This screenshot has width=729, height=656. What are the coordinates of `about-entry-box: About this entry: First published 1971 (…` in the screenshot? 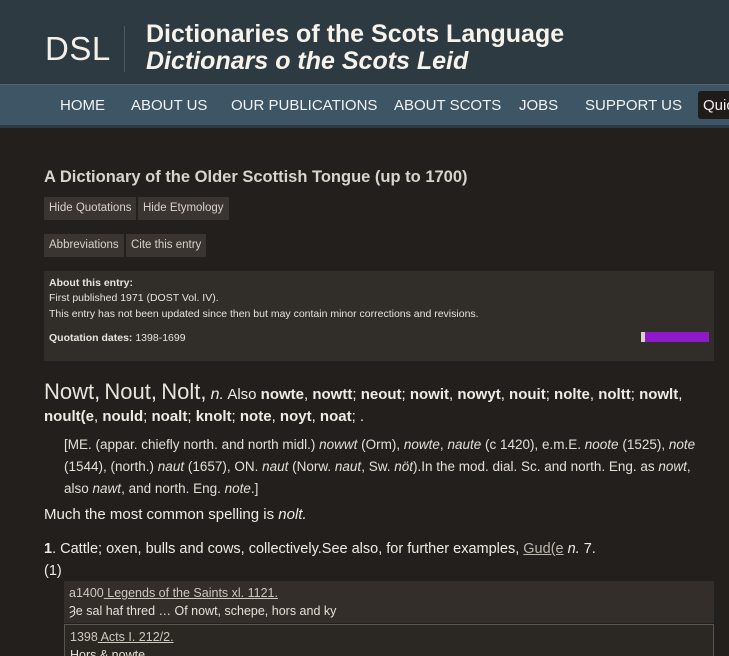 It's located at (379, 316).